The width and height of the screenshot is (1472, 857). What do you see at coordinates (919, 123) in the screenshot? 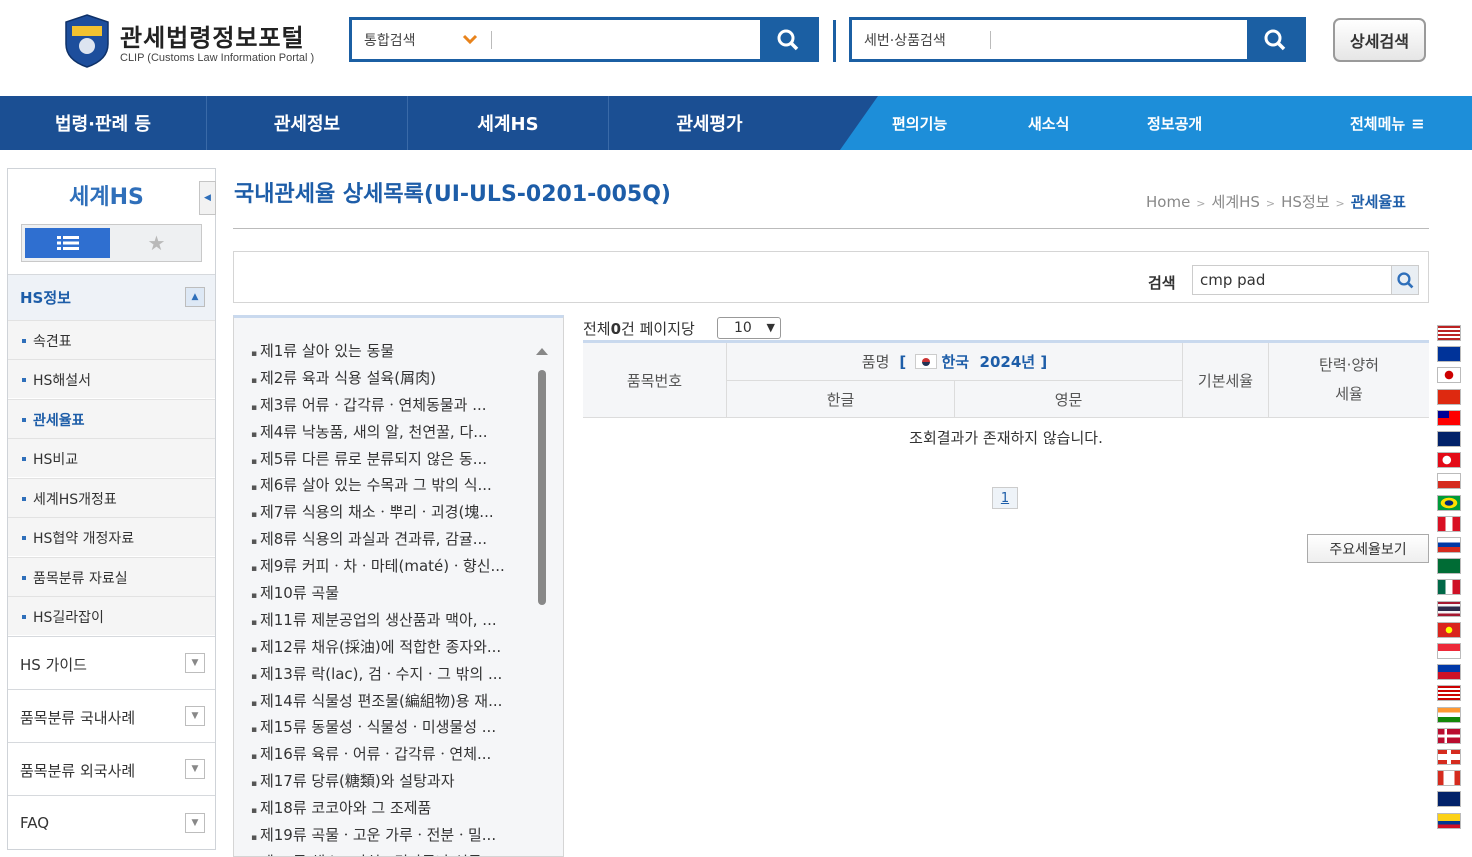
I see `nav-item-convenience: 편의기능` at bounding box center [919, 123].